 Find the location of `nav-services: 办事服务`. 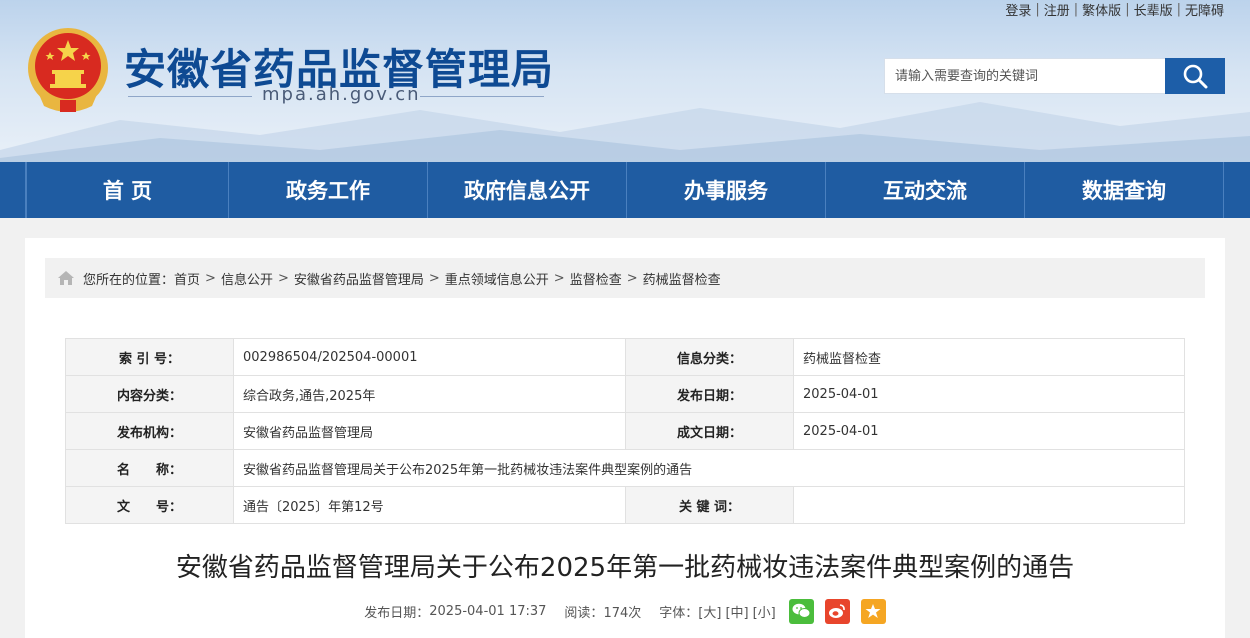

nav-services: 办事服务 is located at coordinates (725, 190).